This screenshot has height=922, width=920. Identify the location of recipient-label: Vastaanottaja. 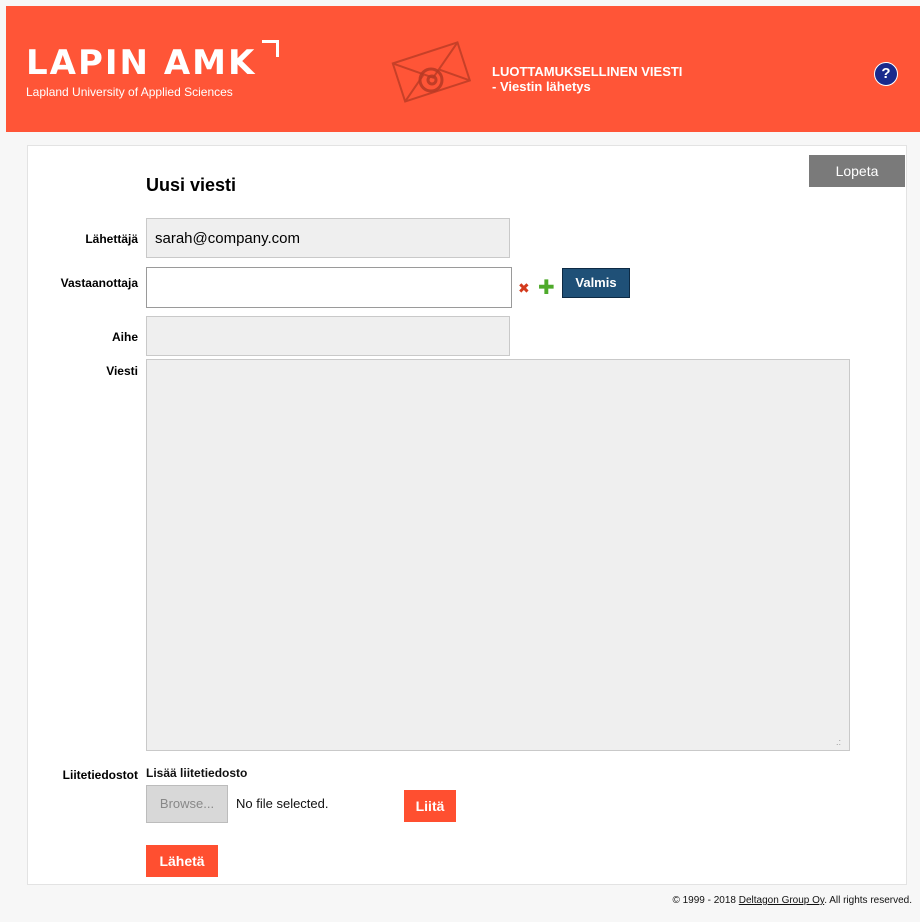
(99, 283).